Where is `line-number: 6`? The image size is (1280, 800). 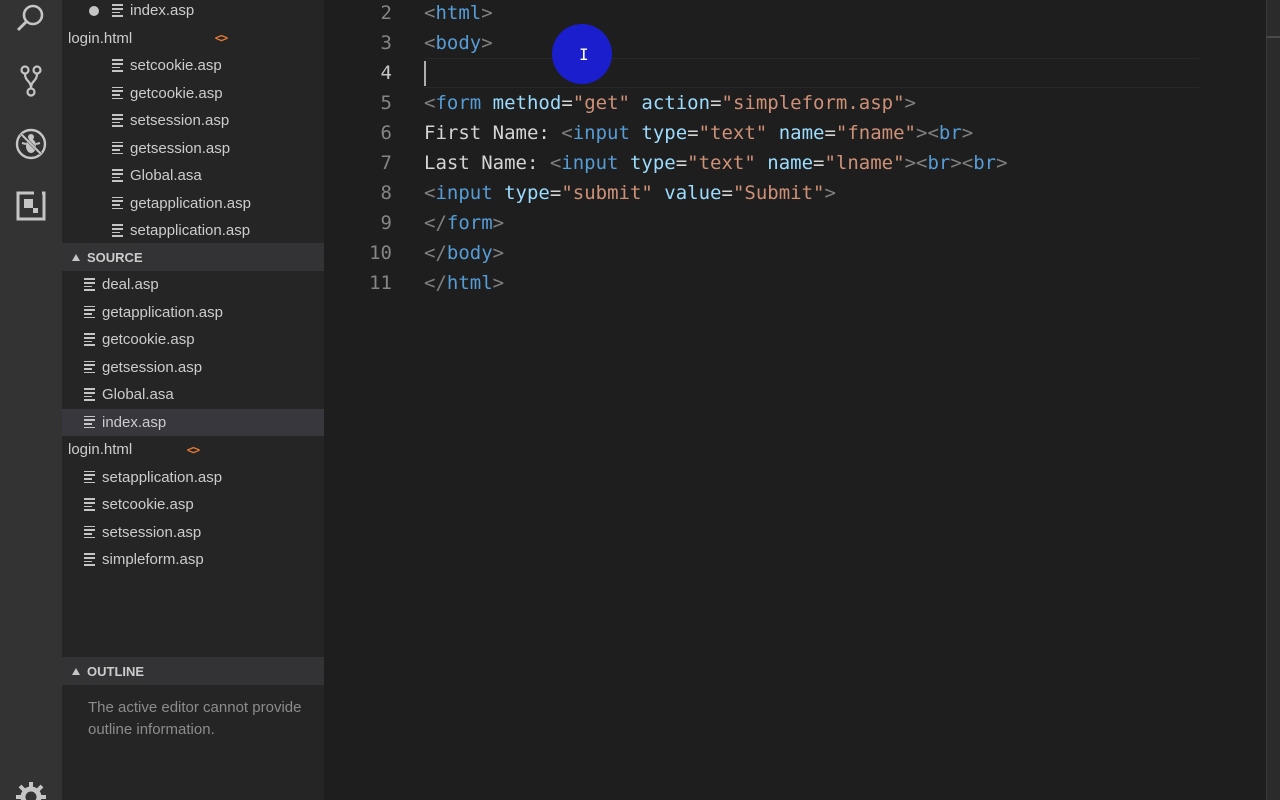 line-number: 6 is located at coordinates (386, 133).